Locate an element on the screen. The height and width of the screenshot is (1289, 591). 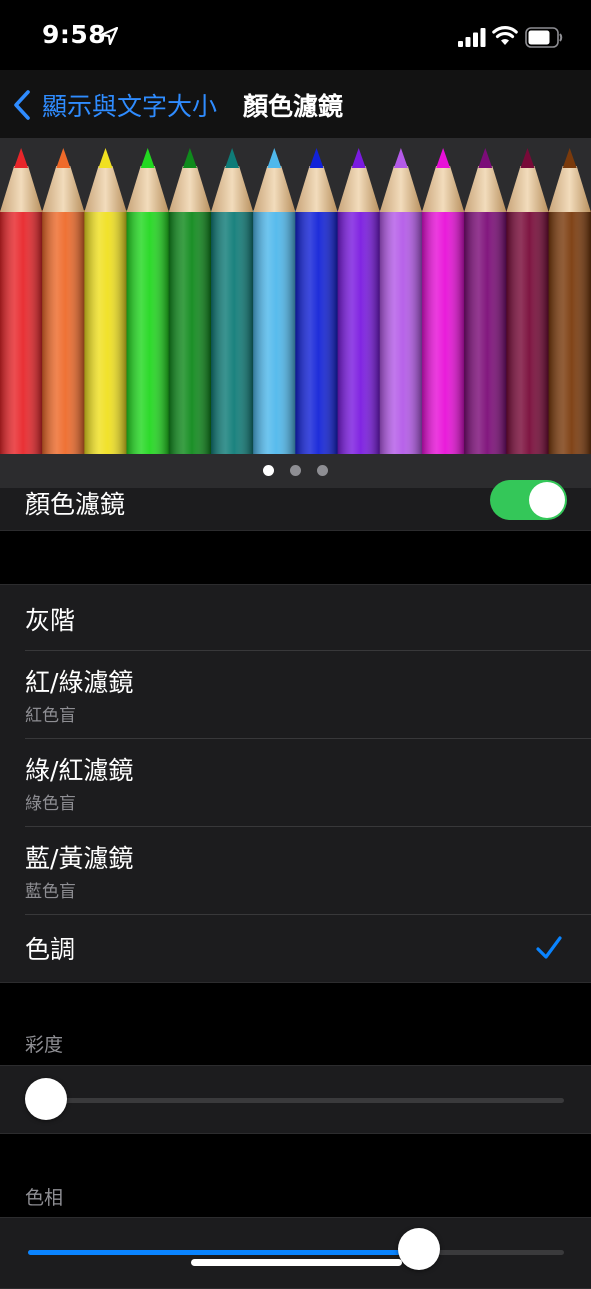
filter-option-title: 灰階 is located at coordinates (50, 620).